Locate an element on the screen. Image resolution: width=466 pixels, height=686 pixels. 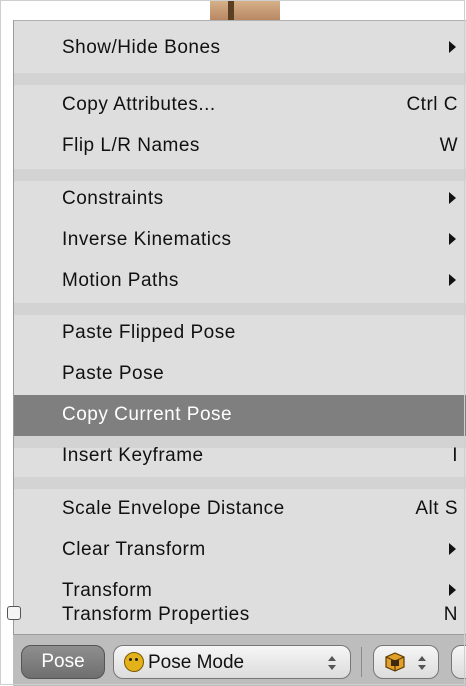
menu-item-transform-properties: Transform Properties N is located at coordinates (233, 615).